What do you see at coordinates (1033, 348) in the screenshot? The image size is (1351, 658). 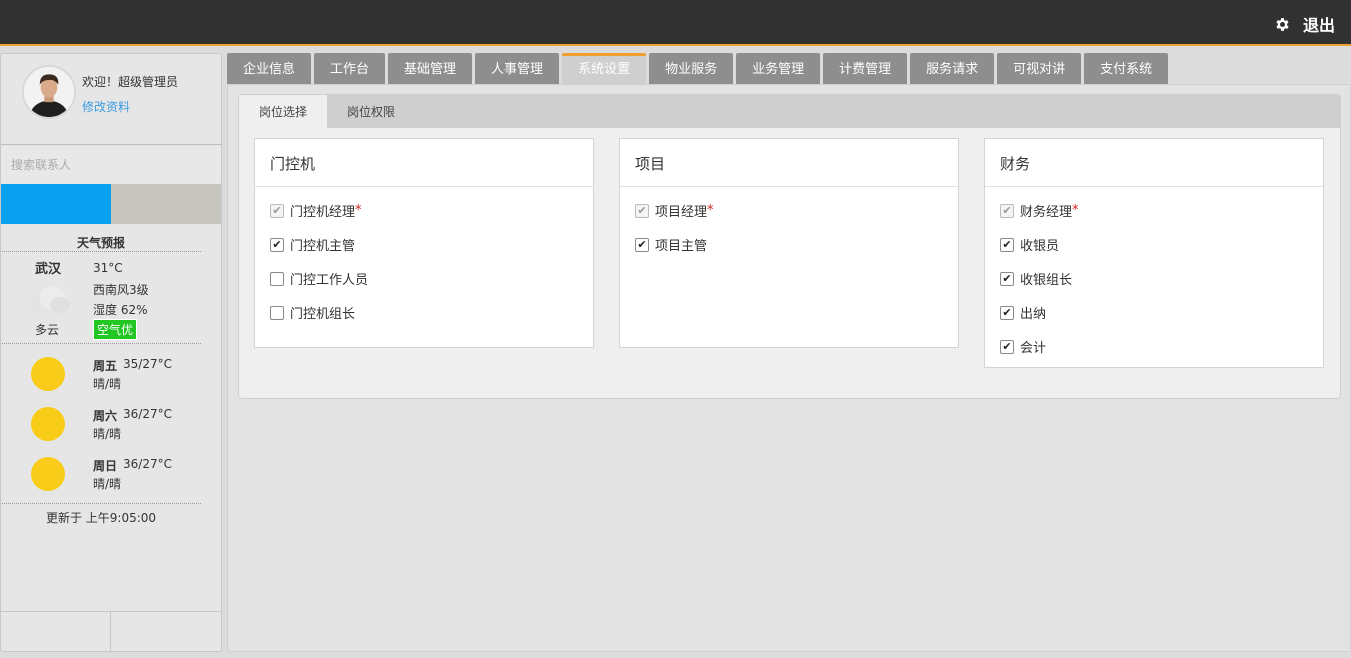 I see `position-label: 会计` at bounding box center [1033, 348].